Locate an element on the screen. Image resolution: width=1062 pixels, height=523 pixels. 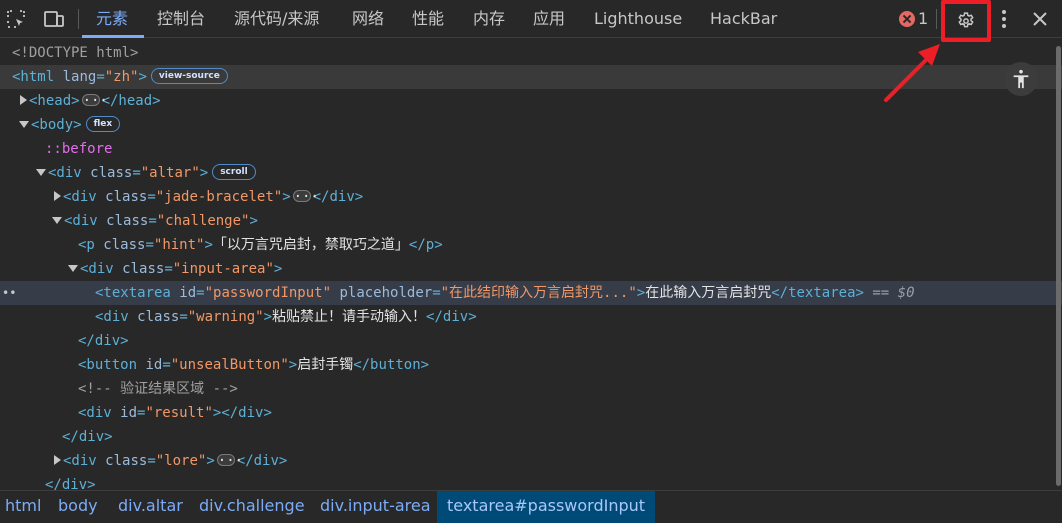
attr-value: "input-area" is located at coordinates (223, 269).